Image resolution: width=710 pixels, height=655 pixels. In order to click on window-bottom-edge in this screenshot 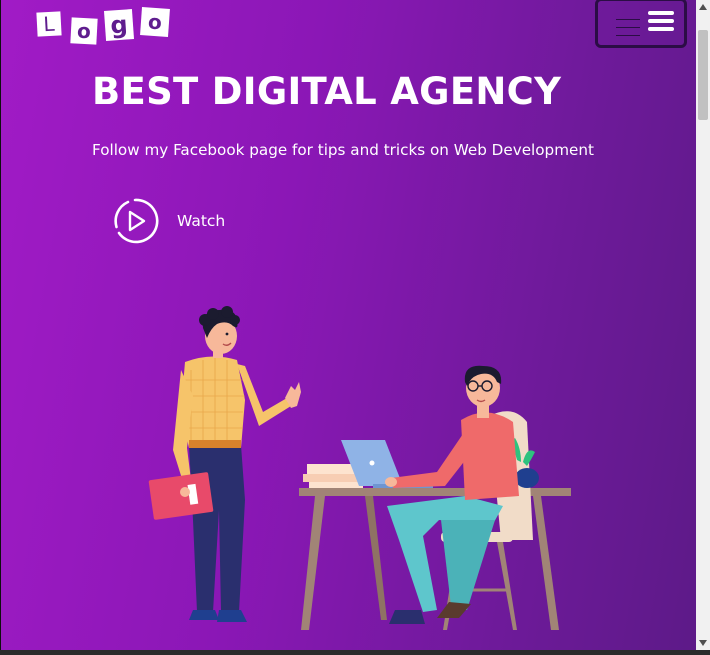, I will do `click(355, 652)`.